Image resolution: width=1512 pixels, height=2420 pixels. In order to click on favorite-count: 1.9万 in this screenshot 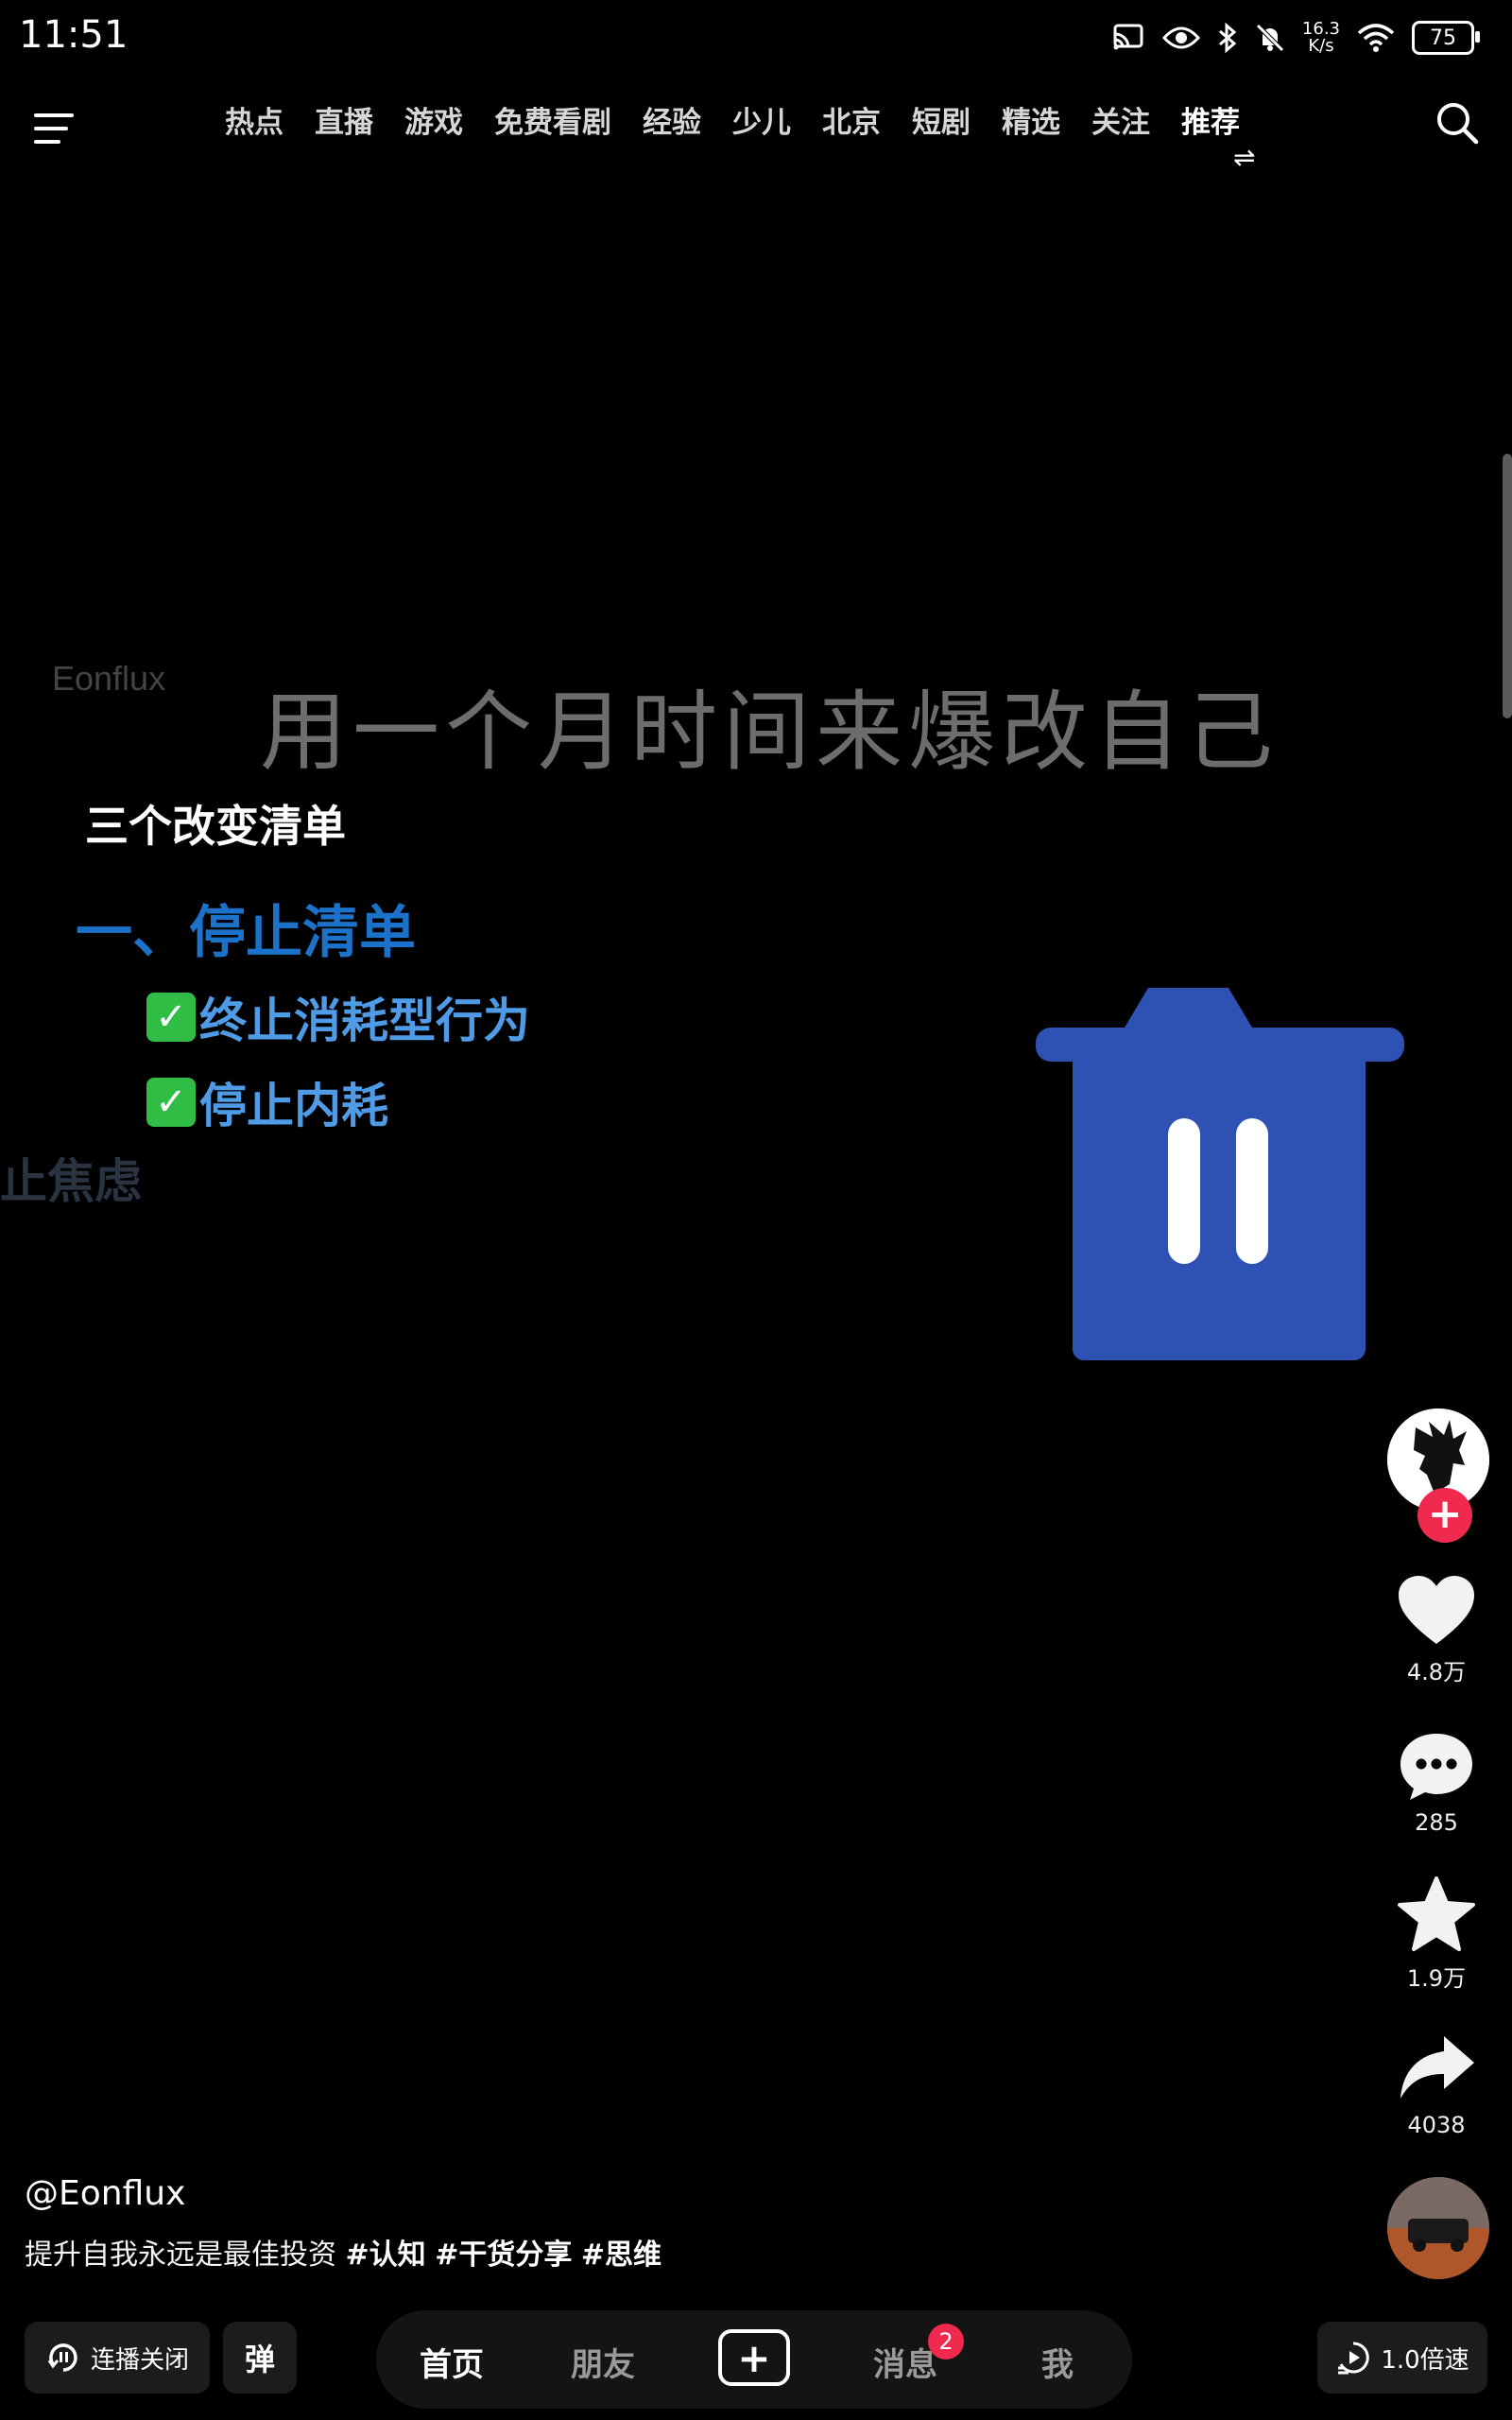, I will do `click(1436, 1978)`.